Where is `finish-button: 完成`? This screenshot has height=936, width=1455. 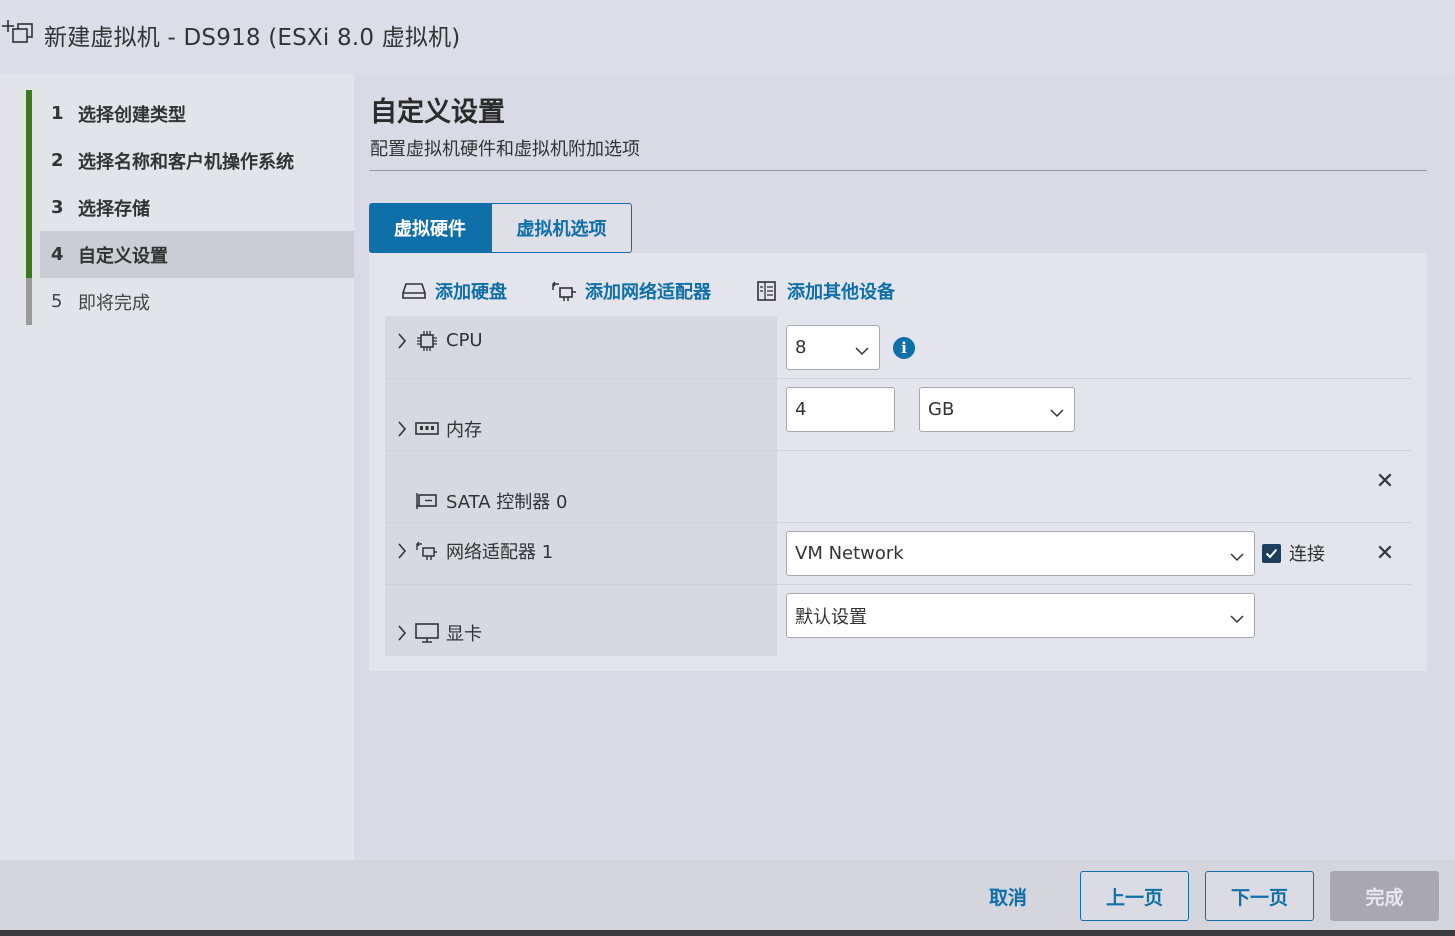
finish-button: 完成 is located at coordinates (1384, 896).